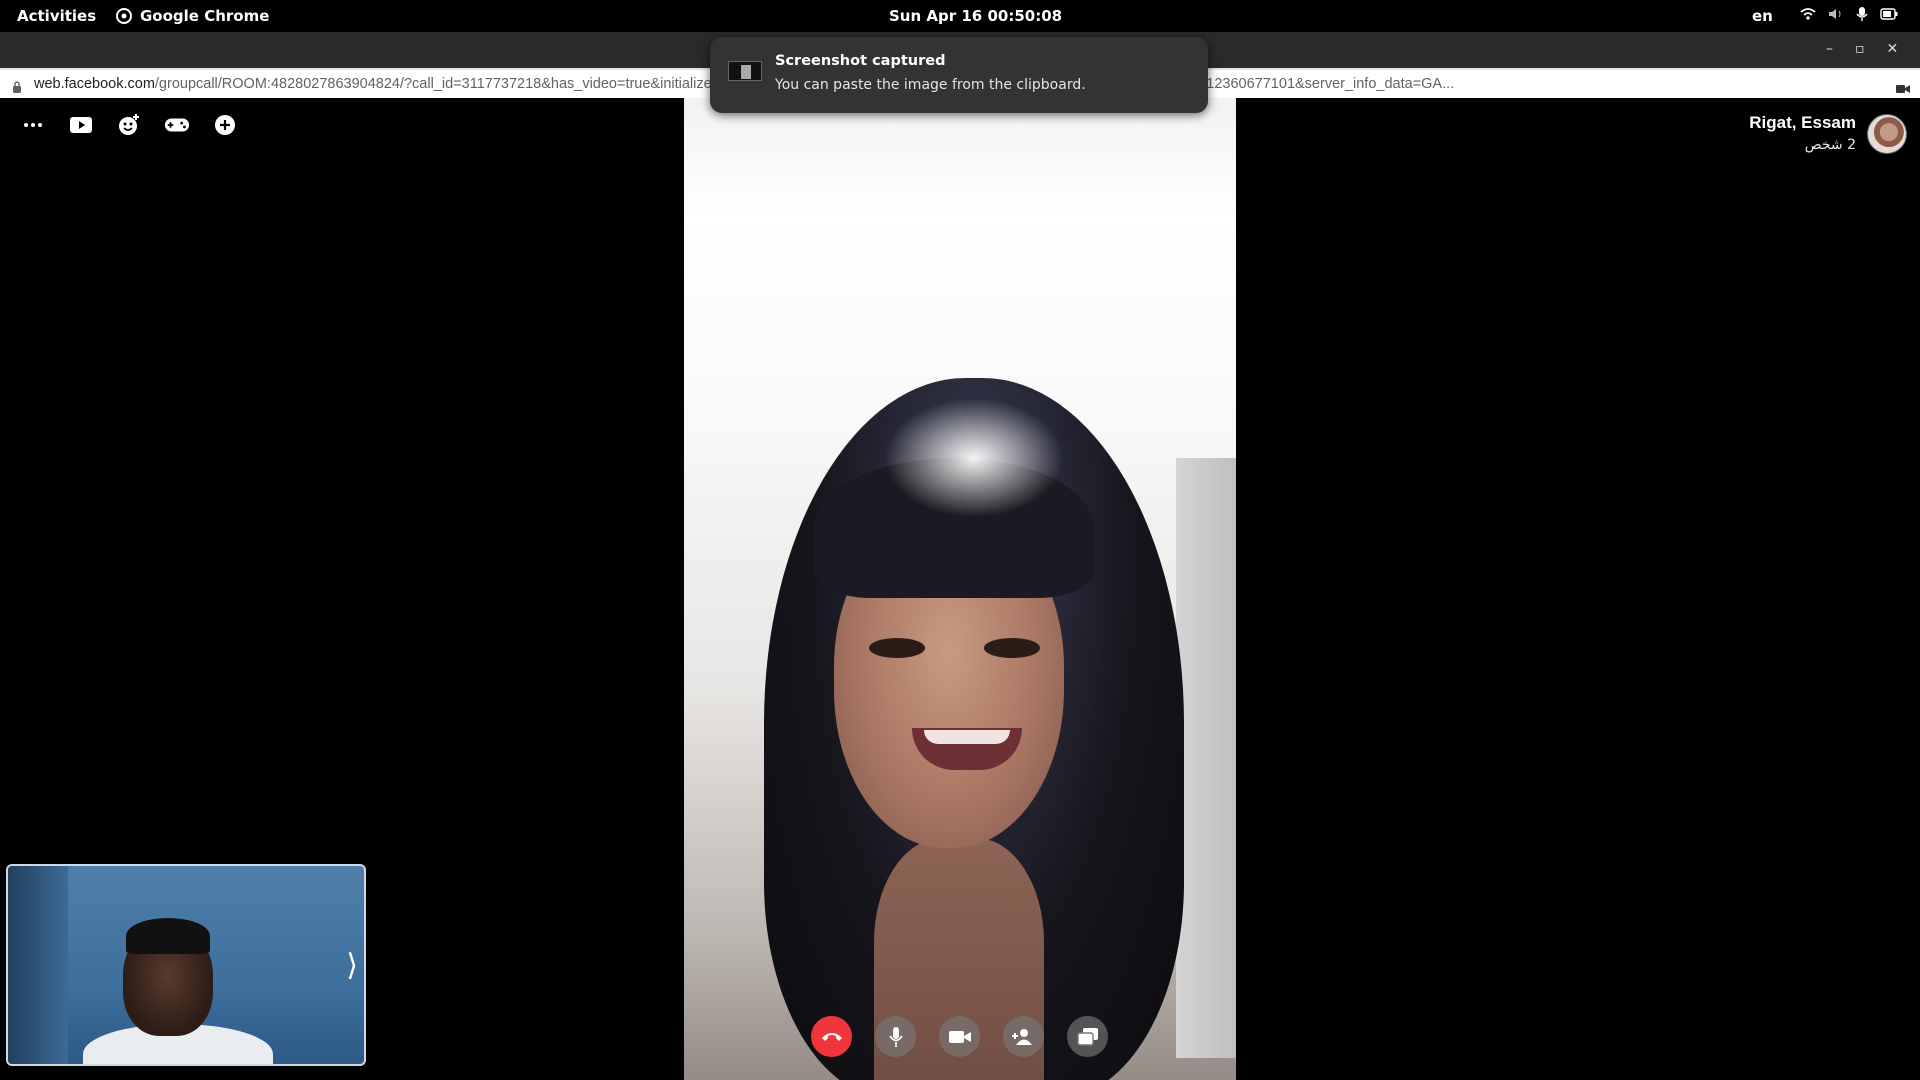  What do you see at coordinates (1836, 14) in the screenshot?
I see `volume-icon` at bounding box center [1836, 14].